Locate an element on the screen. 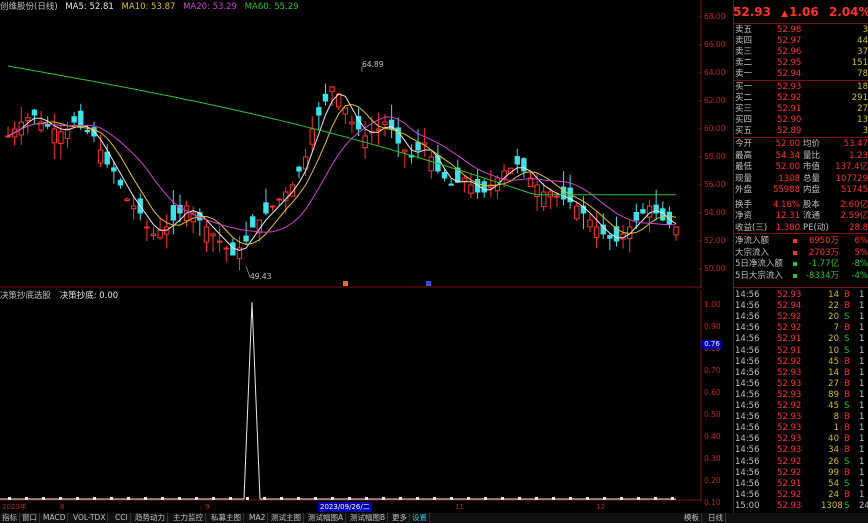 This screenshot has width=868, height=523. orderbook-volume: 44 is located at coordinates (862, 41).